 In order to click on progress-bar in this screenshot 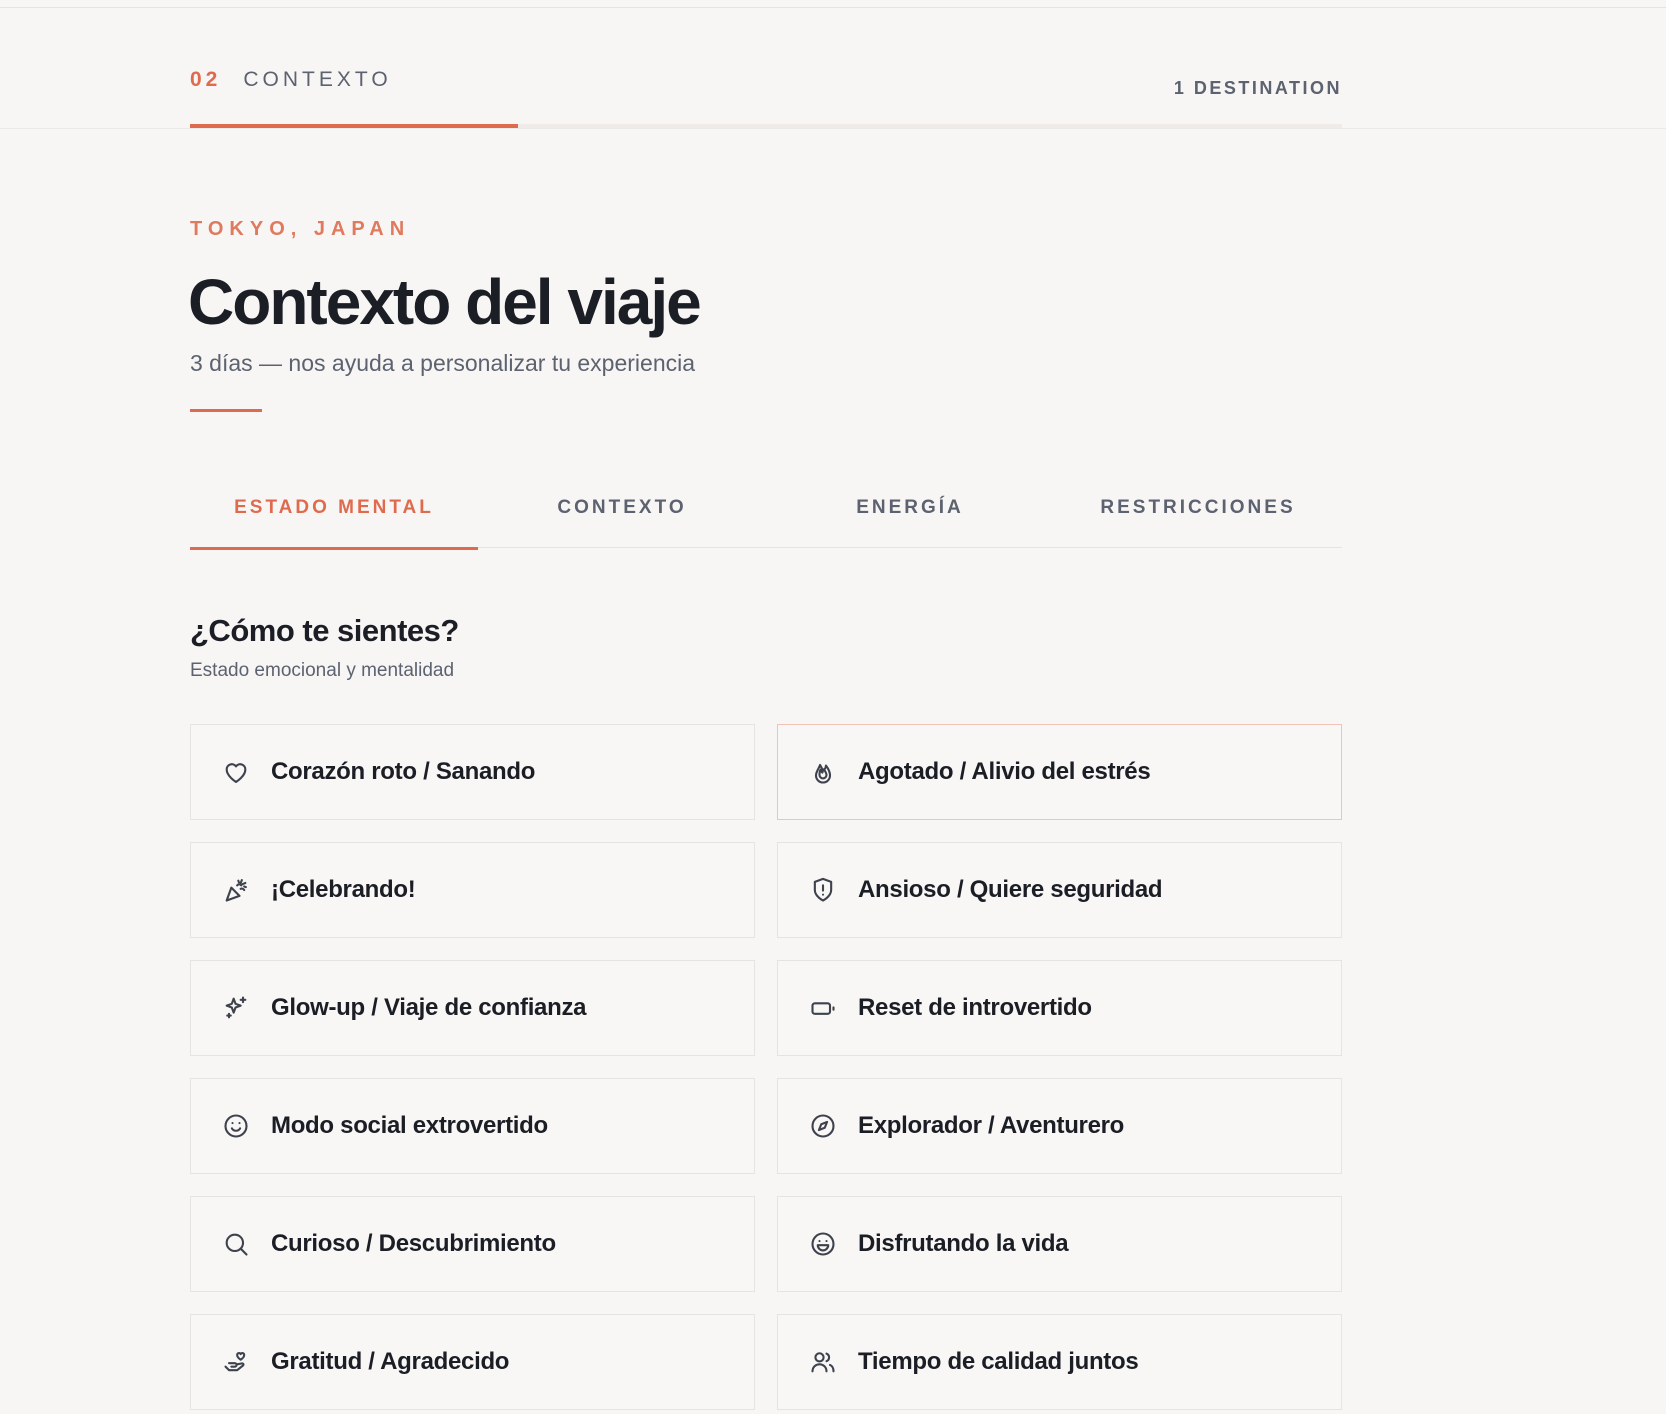, I will do `click(354, 126)`.